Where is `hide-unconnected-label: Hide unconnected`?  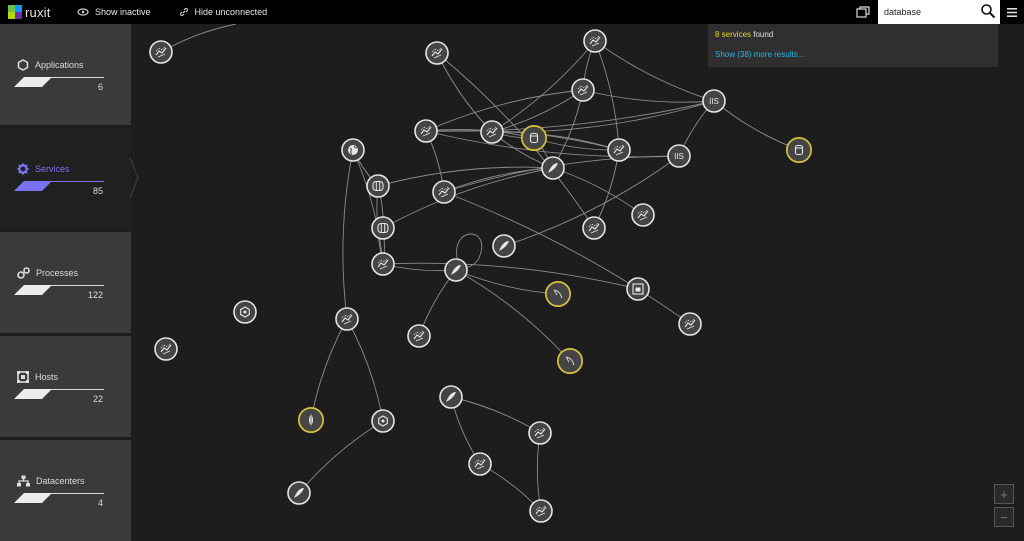
hide-unconnected-label: Hide unconnected is located at coordinates (231, 12).